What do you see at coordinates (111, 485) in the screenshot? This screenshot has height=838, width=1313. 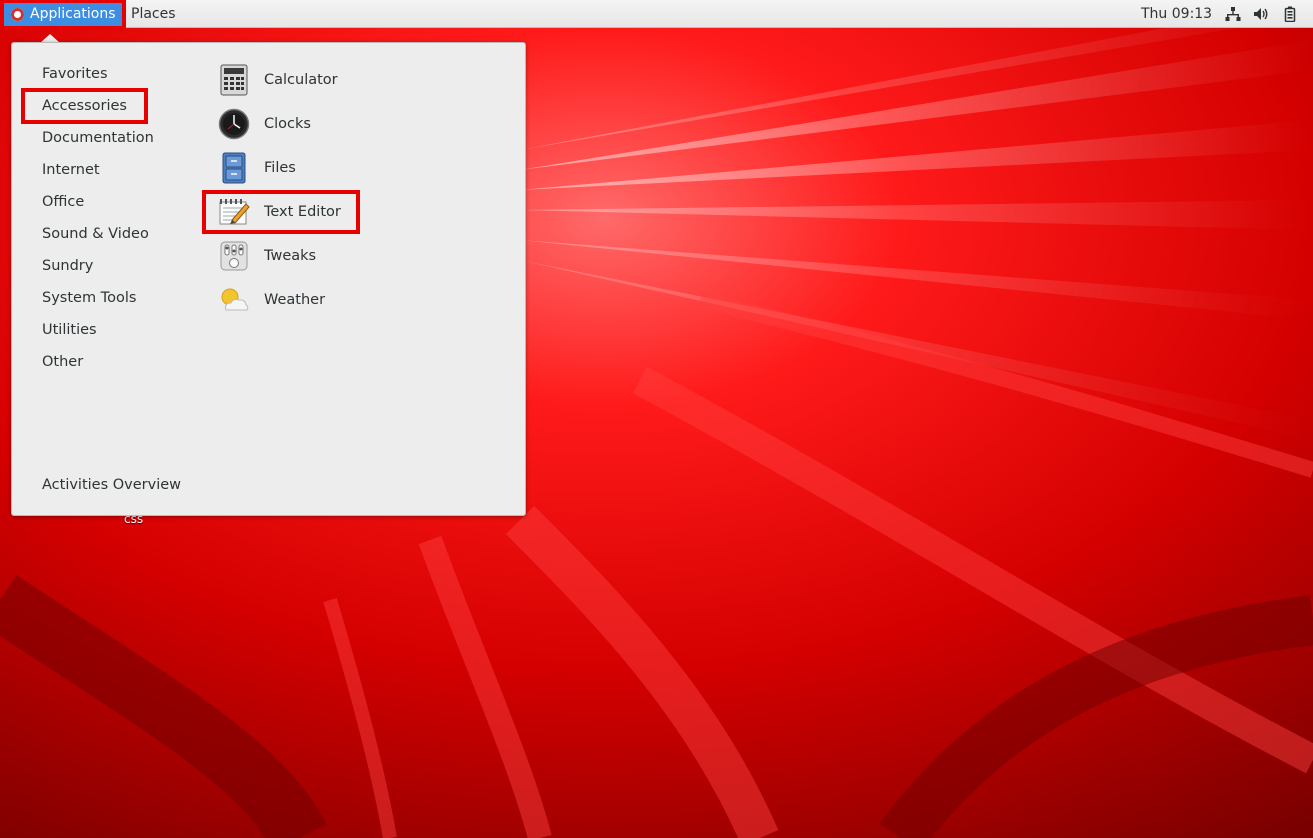 I see `activities-overview-item: Activities Overview` at bounding box center [111, 485].